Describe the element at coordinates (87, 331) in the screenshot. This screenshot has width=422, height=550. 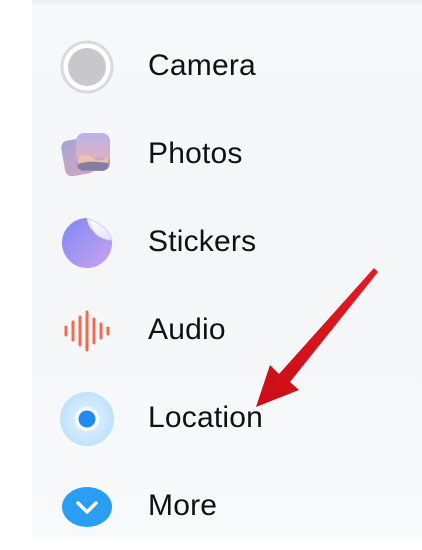
I see `audio-icon` at that location.